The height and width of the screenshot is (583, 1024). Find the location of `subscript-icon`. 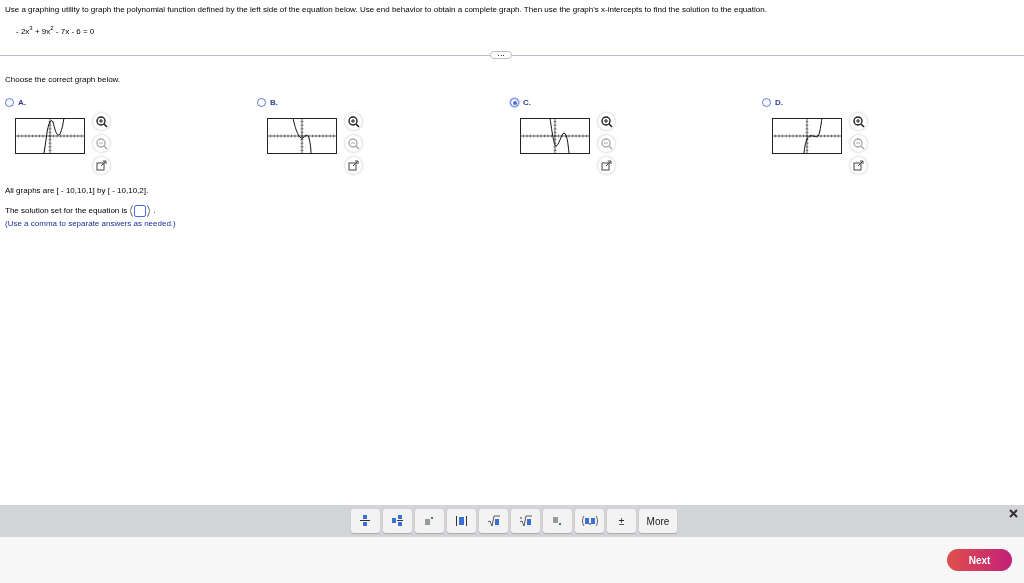

subscript-icon is located at coordinates (557, 521).